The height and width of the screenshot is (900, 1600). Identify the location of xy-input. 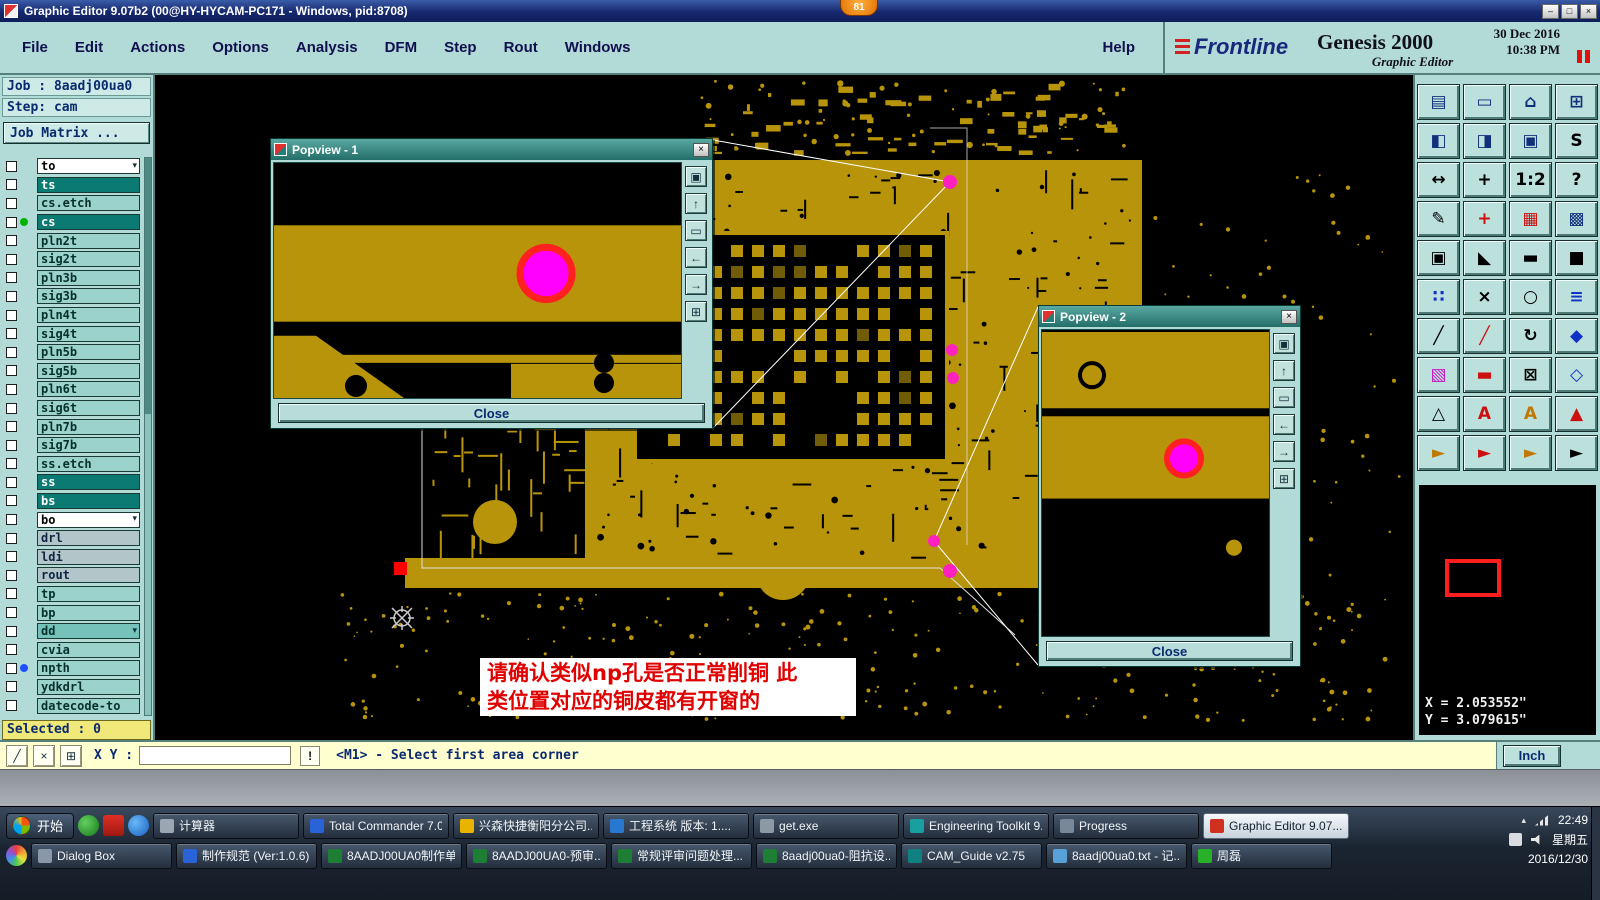
(215, 755).